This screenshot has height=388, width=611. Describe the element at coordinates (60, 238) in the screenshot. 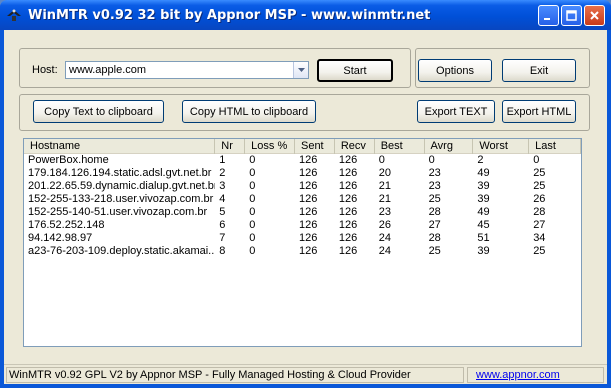

I see `table-cell: 94.142.98.97` at that location.